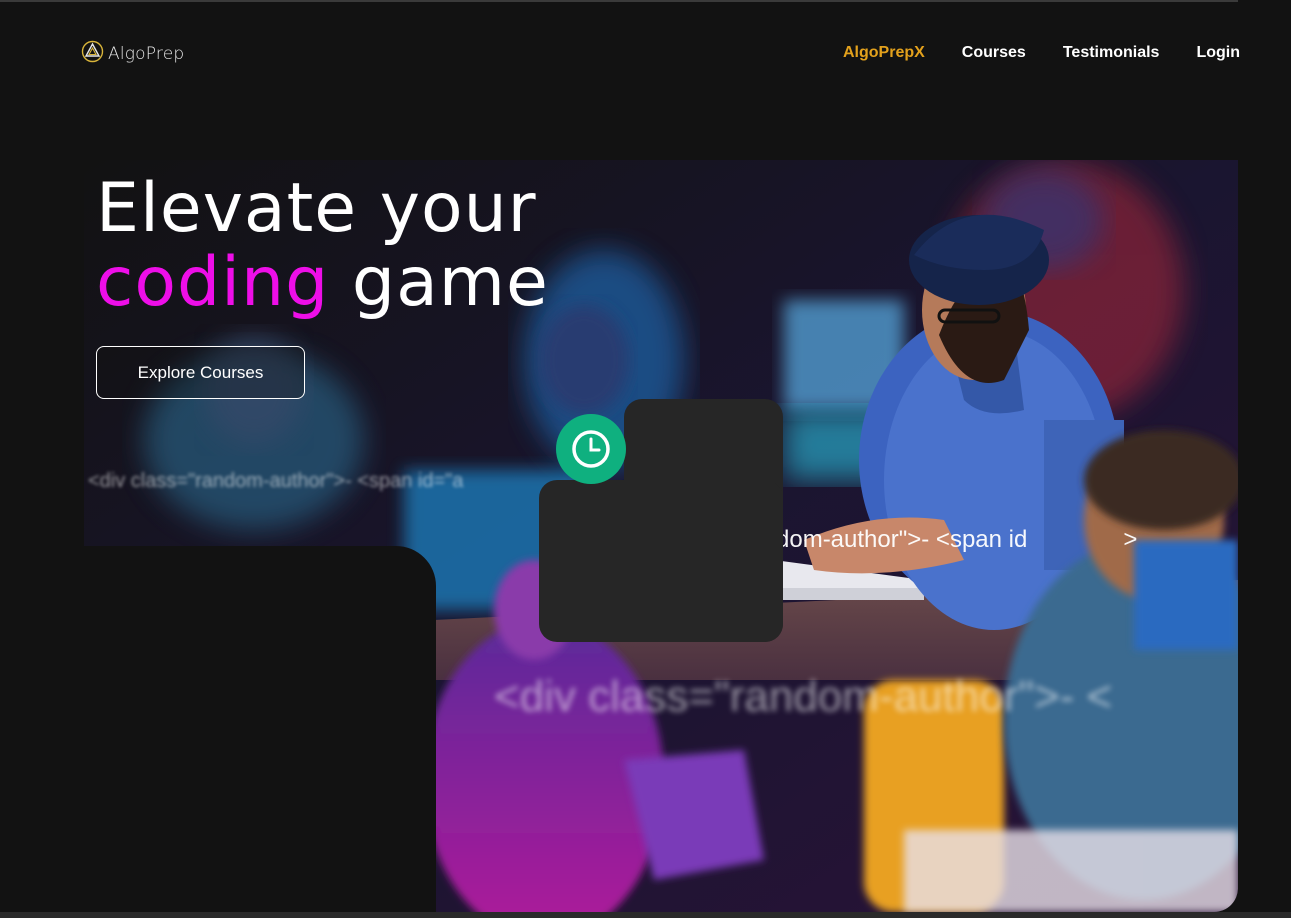 Image resolution: width=1291 pixels, height=918 pixels. I want to click on hero-heading-rest: game, so click(439, 282).